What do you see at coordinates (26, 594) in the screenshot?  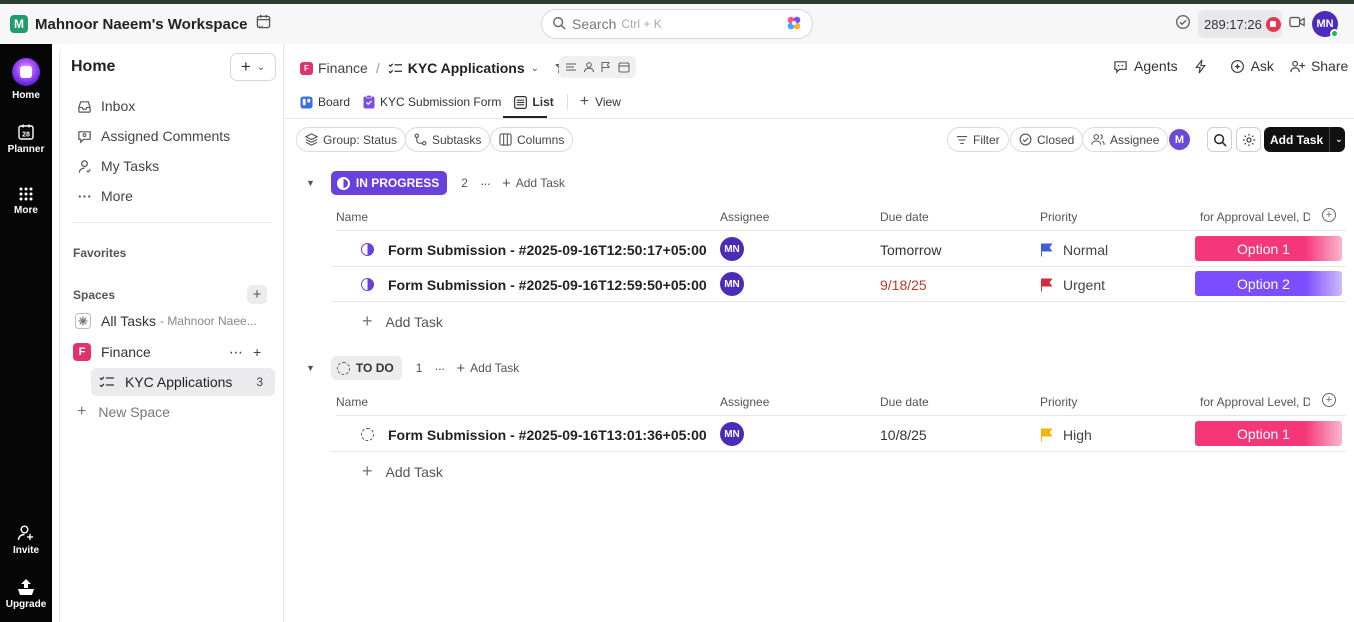 I see `rail-item-upgrade: Upgrade` at bounding box center [26, 594].